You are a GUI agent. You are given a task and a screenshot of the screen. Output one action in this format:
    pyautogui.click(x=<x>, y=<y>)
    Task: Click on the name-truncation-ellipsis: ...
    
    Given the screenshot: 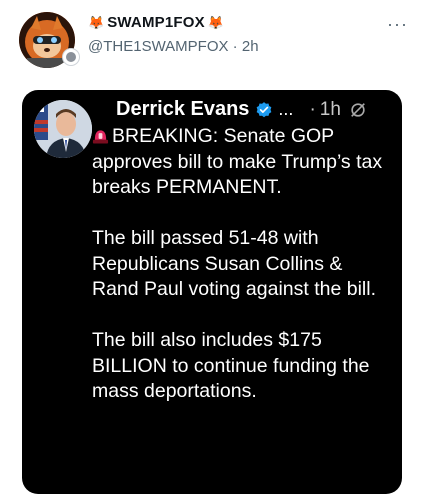 What is the action you would take?
    pyautogui.click(x=286, y=109)
    